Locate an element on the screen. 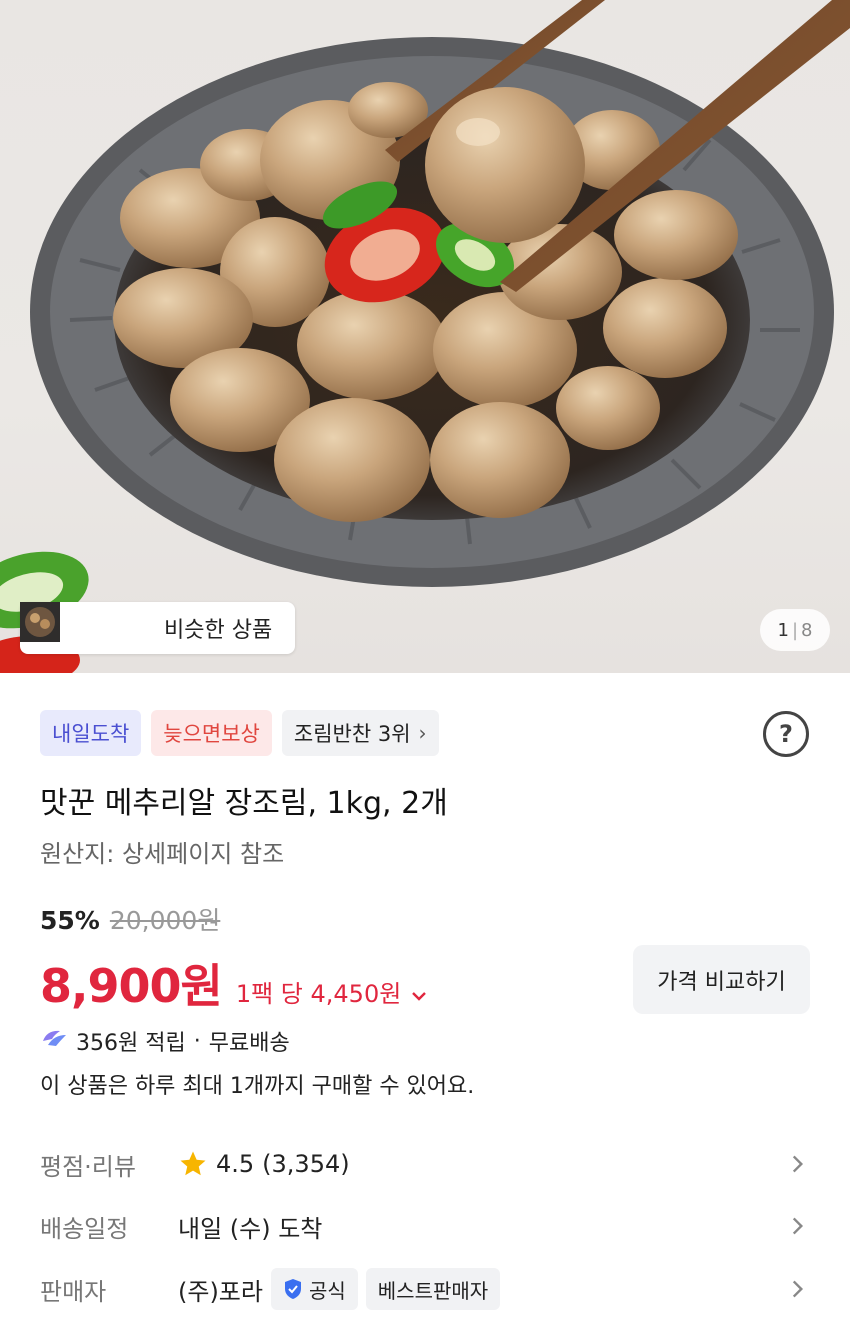 The height and width of the screenshot is (1334, 850). price-row: 8,900원 1팩 당 4,450원 is located at coordinates (233, 983).